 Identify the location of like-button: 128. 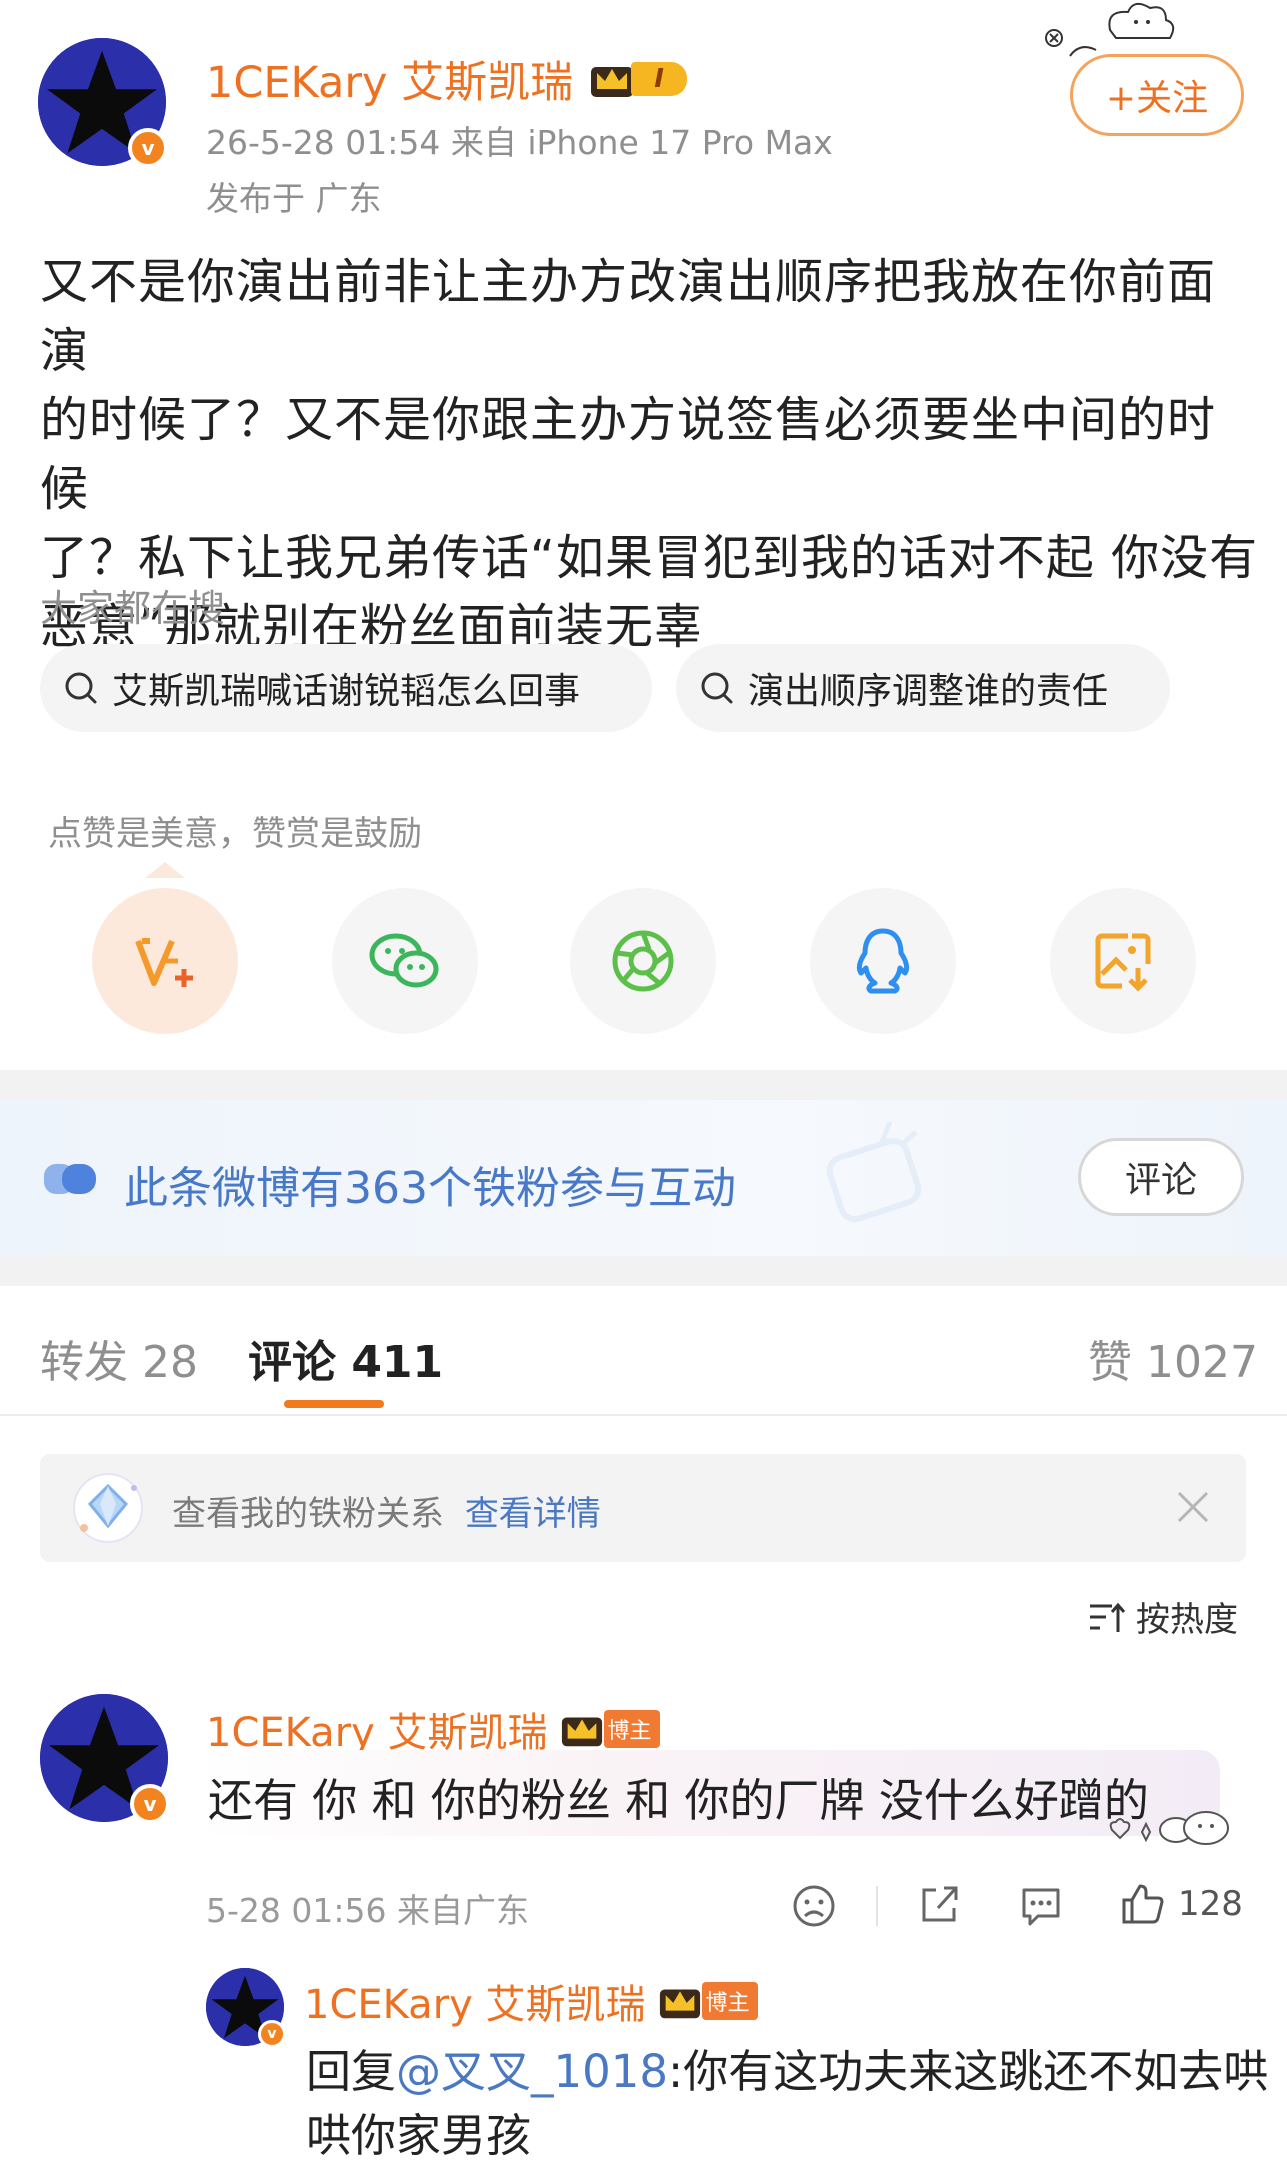
(1181, 1904).